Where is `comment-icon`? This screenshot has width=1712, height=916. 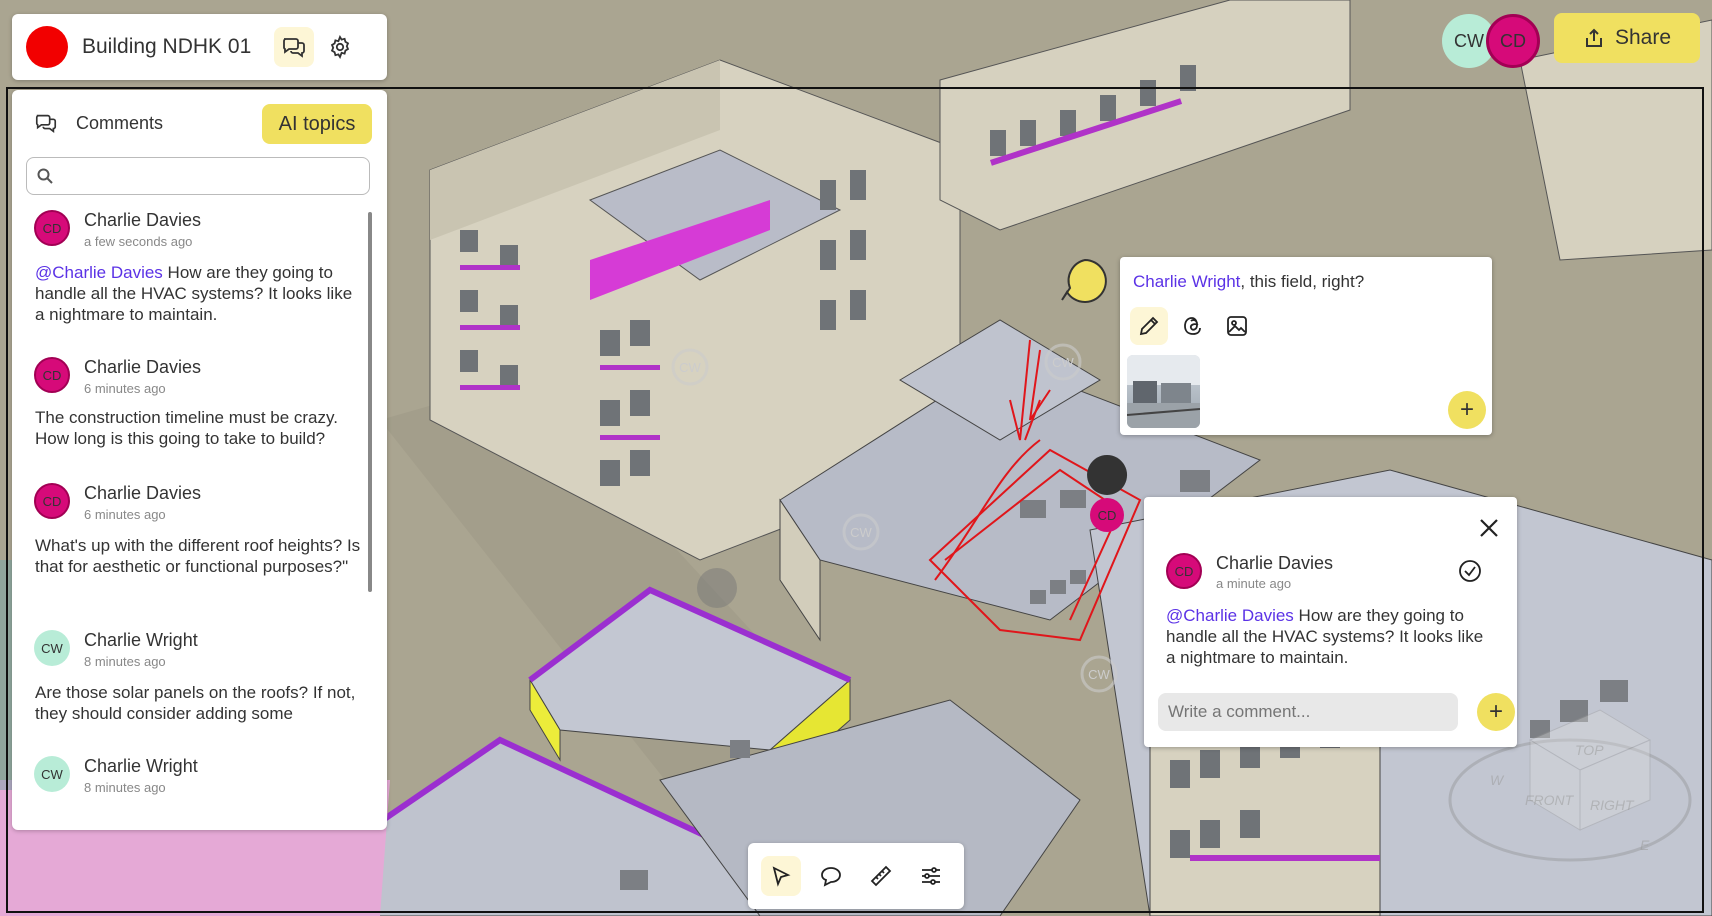
comment-icon is located at coordinates (831, 876).